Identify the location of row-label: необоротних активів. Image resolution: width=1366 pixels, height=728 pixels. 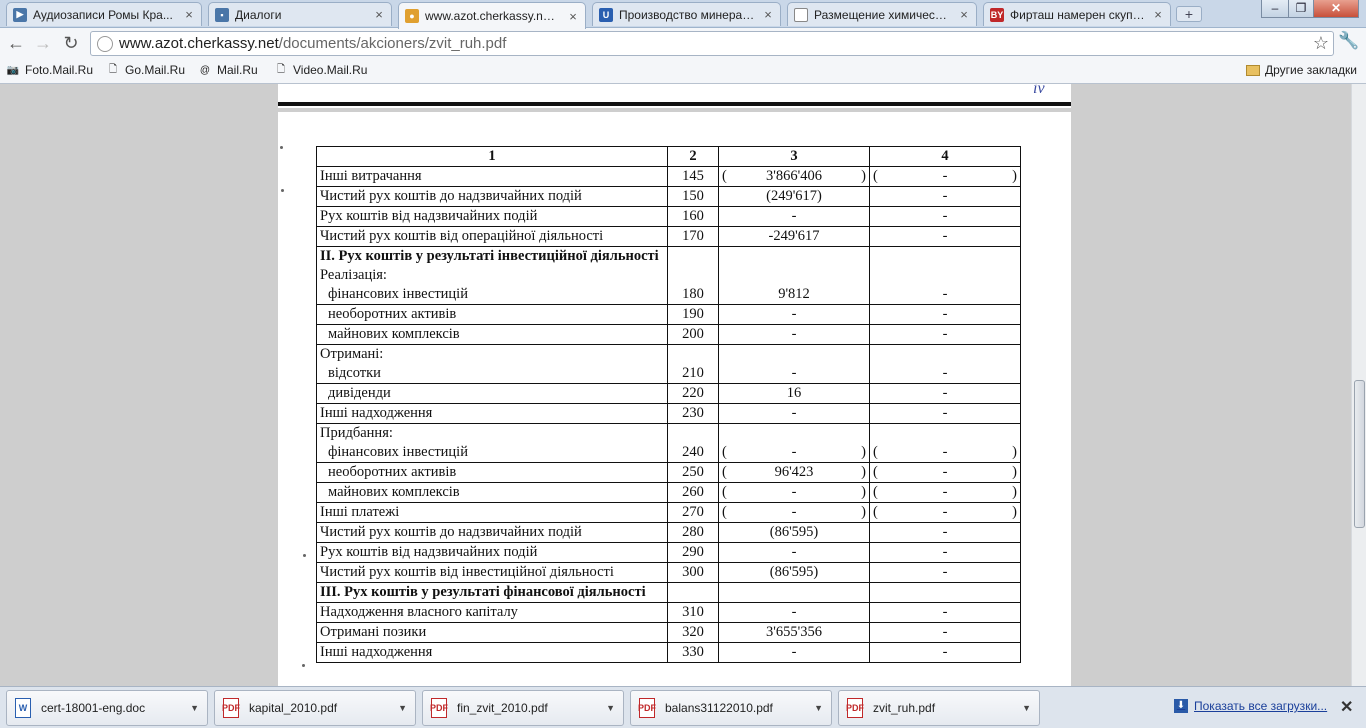
(392, 472).